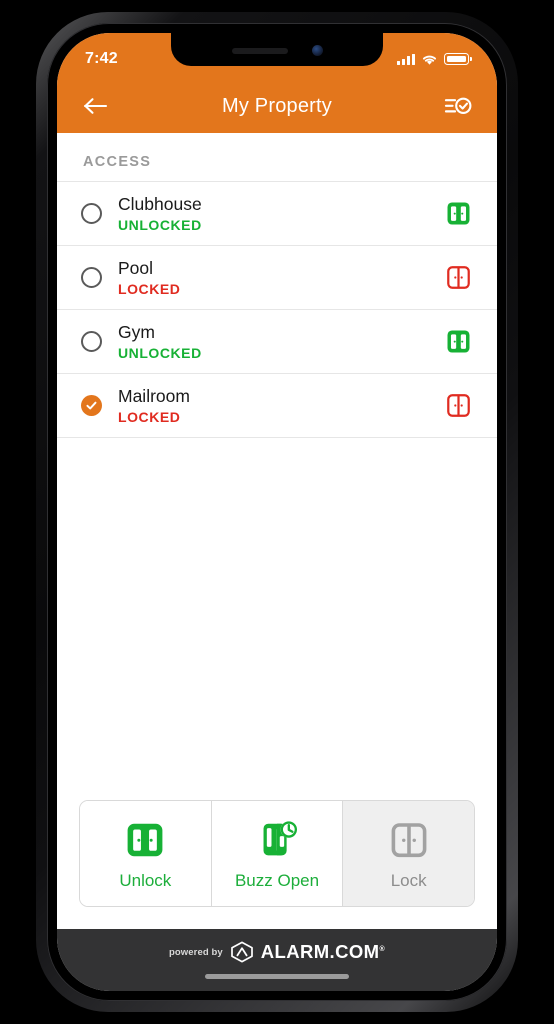  I want to click on door-lock-icon, so click(409, 840).